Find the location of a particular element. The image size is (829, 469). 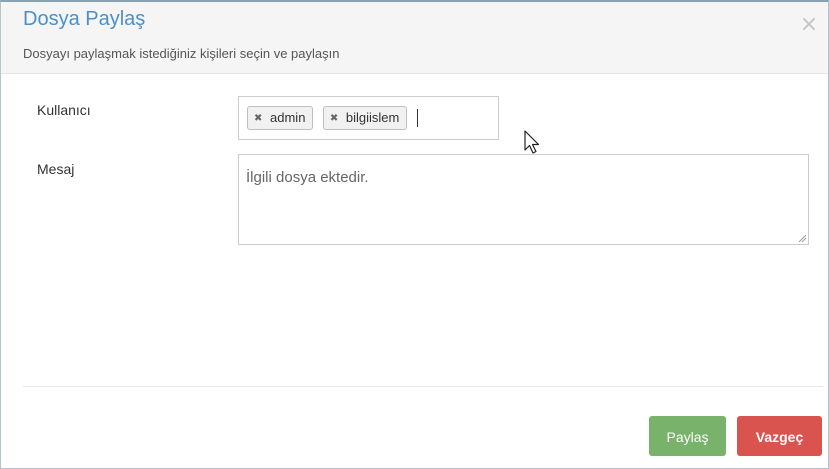

mouse-pointer-icon is located at coordinates (532, 142).